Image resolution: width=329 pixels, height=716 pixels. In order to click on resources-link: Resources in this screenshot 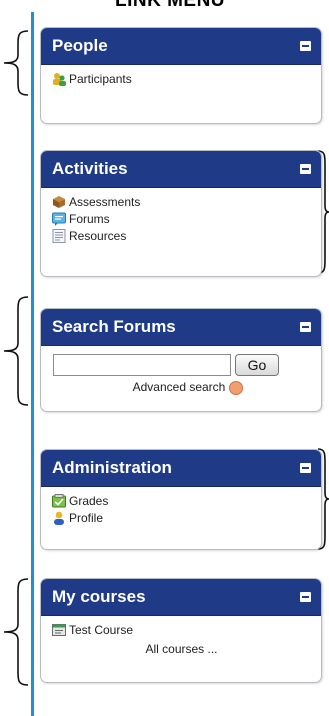, I will do `click(181, 236)`.